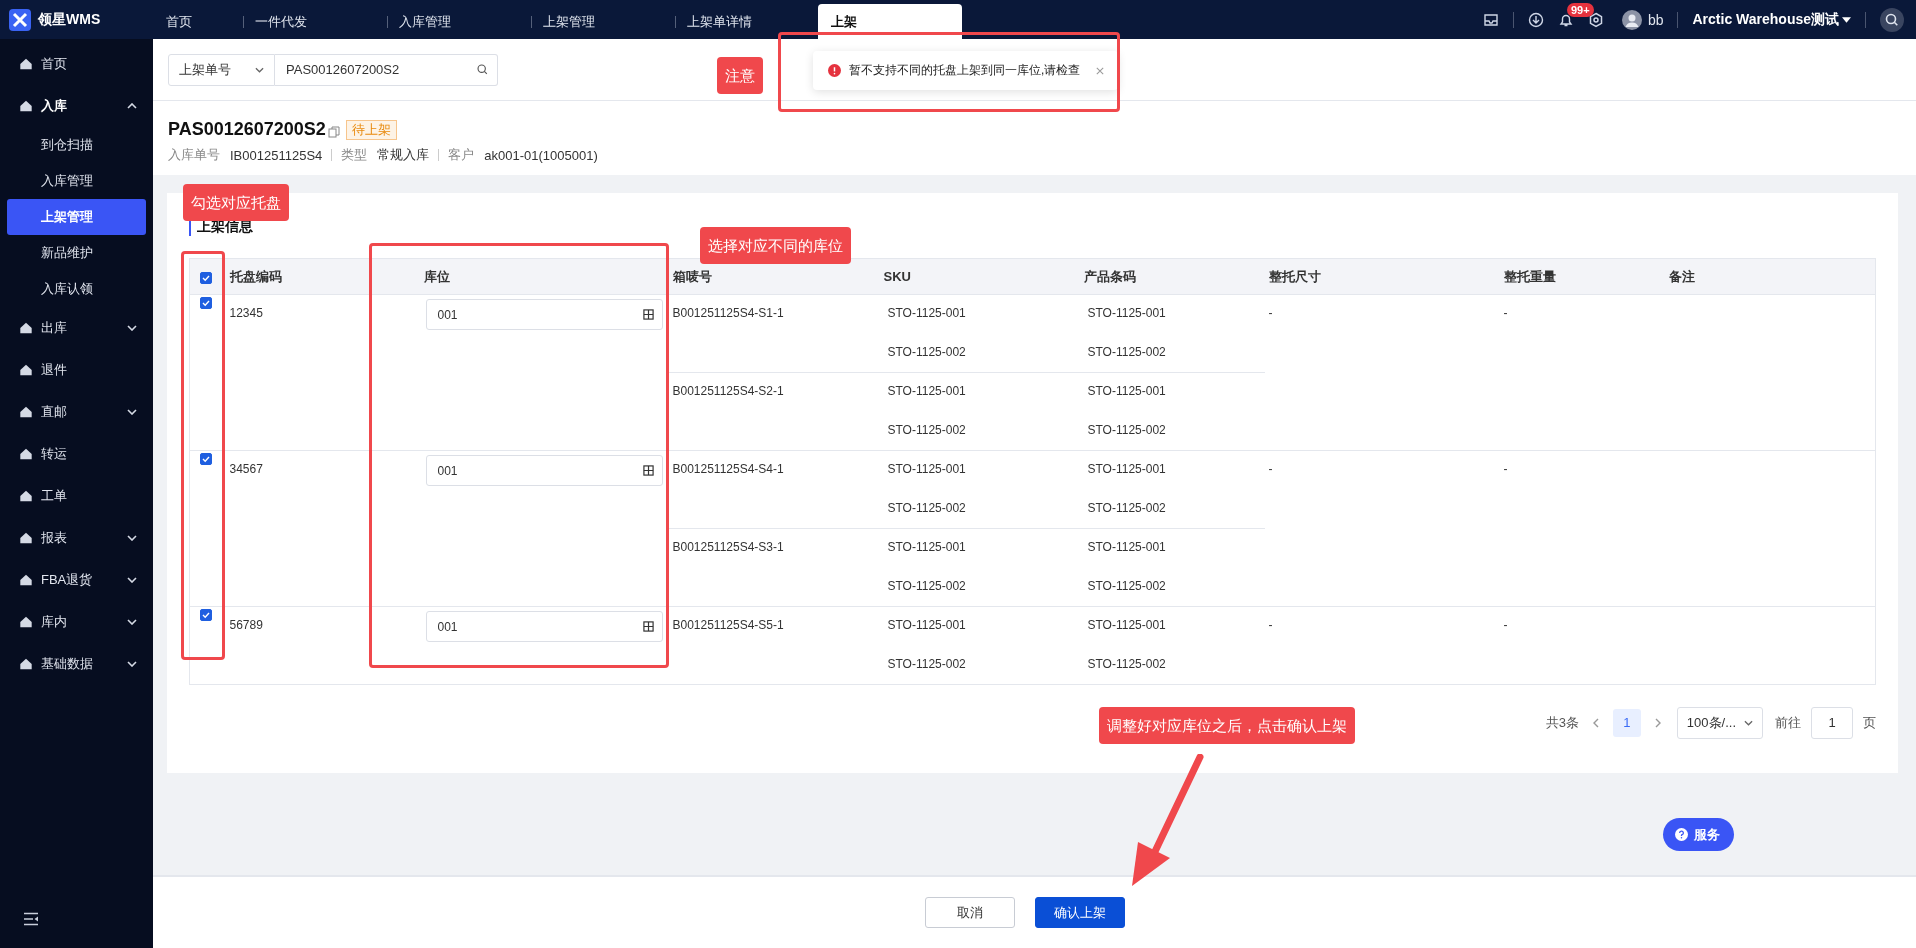  What do you see at coordinates (20, 19) in the screenshot?
I see `logo-icon` at bounding box center [20, 19].